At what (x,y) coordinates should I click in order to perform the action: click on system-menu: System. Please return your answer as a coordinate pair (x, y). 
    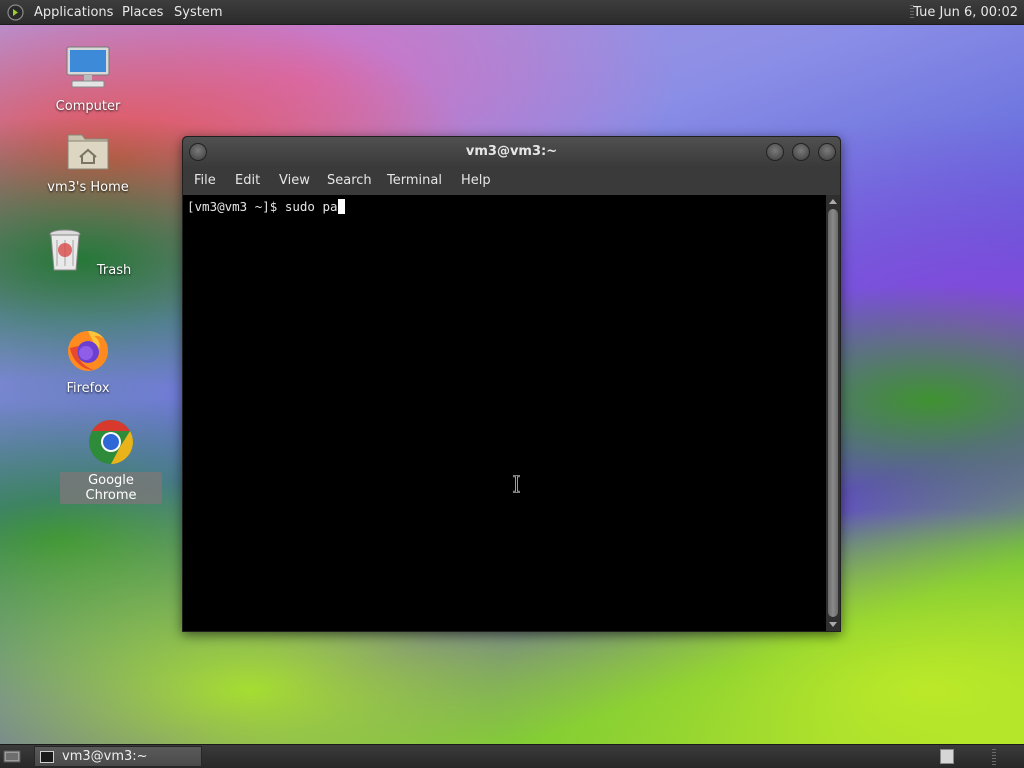
    Looking at the image, I should click on (198, 12).